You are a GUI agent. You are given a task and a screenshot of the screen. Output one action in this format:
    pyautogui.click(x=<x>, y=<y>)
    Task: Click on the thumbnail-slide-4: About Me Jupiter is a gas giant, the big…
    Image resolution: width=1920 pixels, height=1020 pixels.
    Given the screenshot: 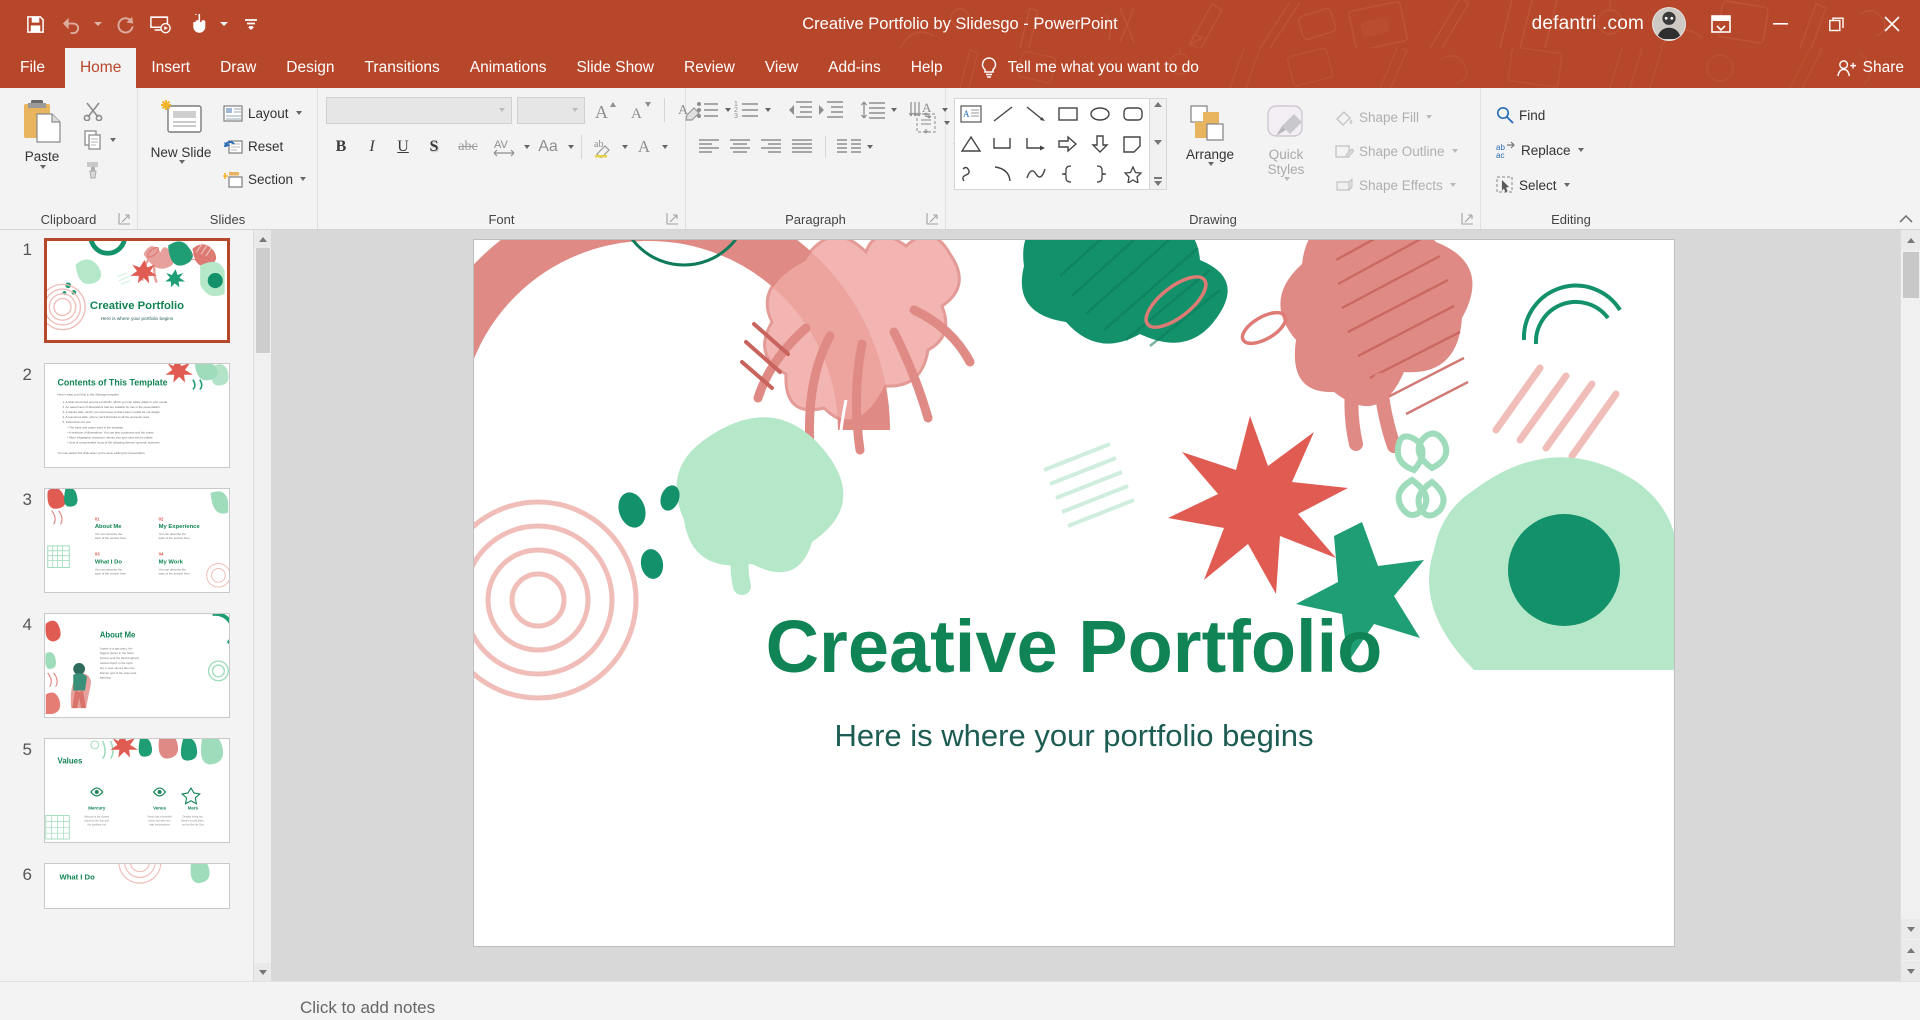 What is the action you would take?
    pyautogui.click(x=137, y=665)
    